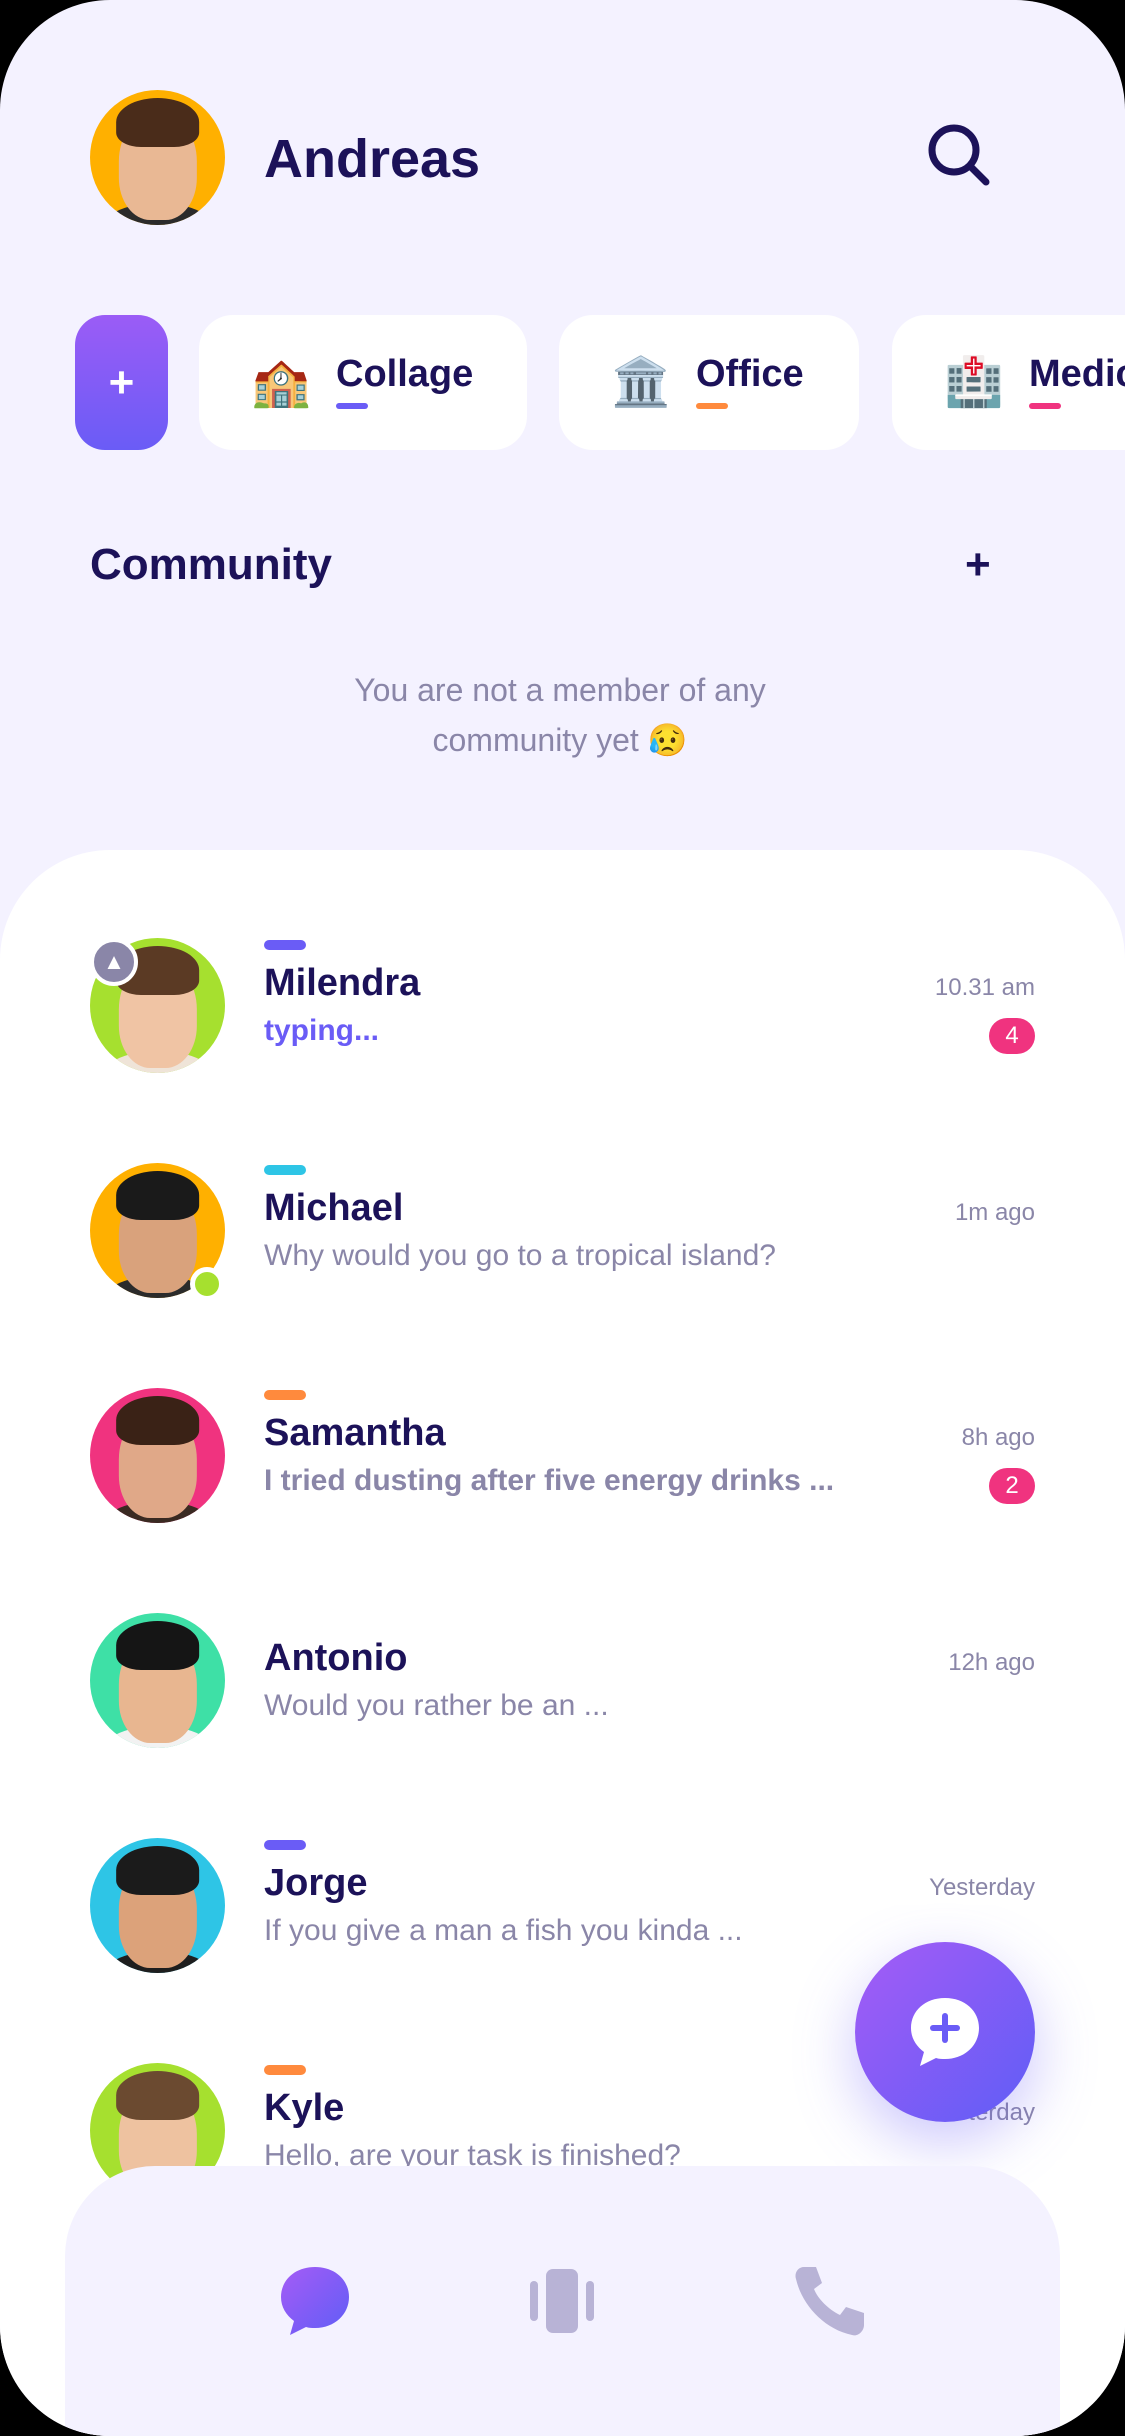 This screenshot has height=2436, width=1125. I want to click on contact-name: Kyle, so click(304, 2108).